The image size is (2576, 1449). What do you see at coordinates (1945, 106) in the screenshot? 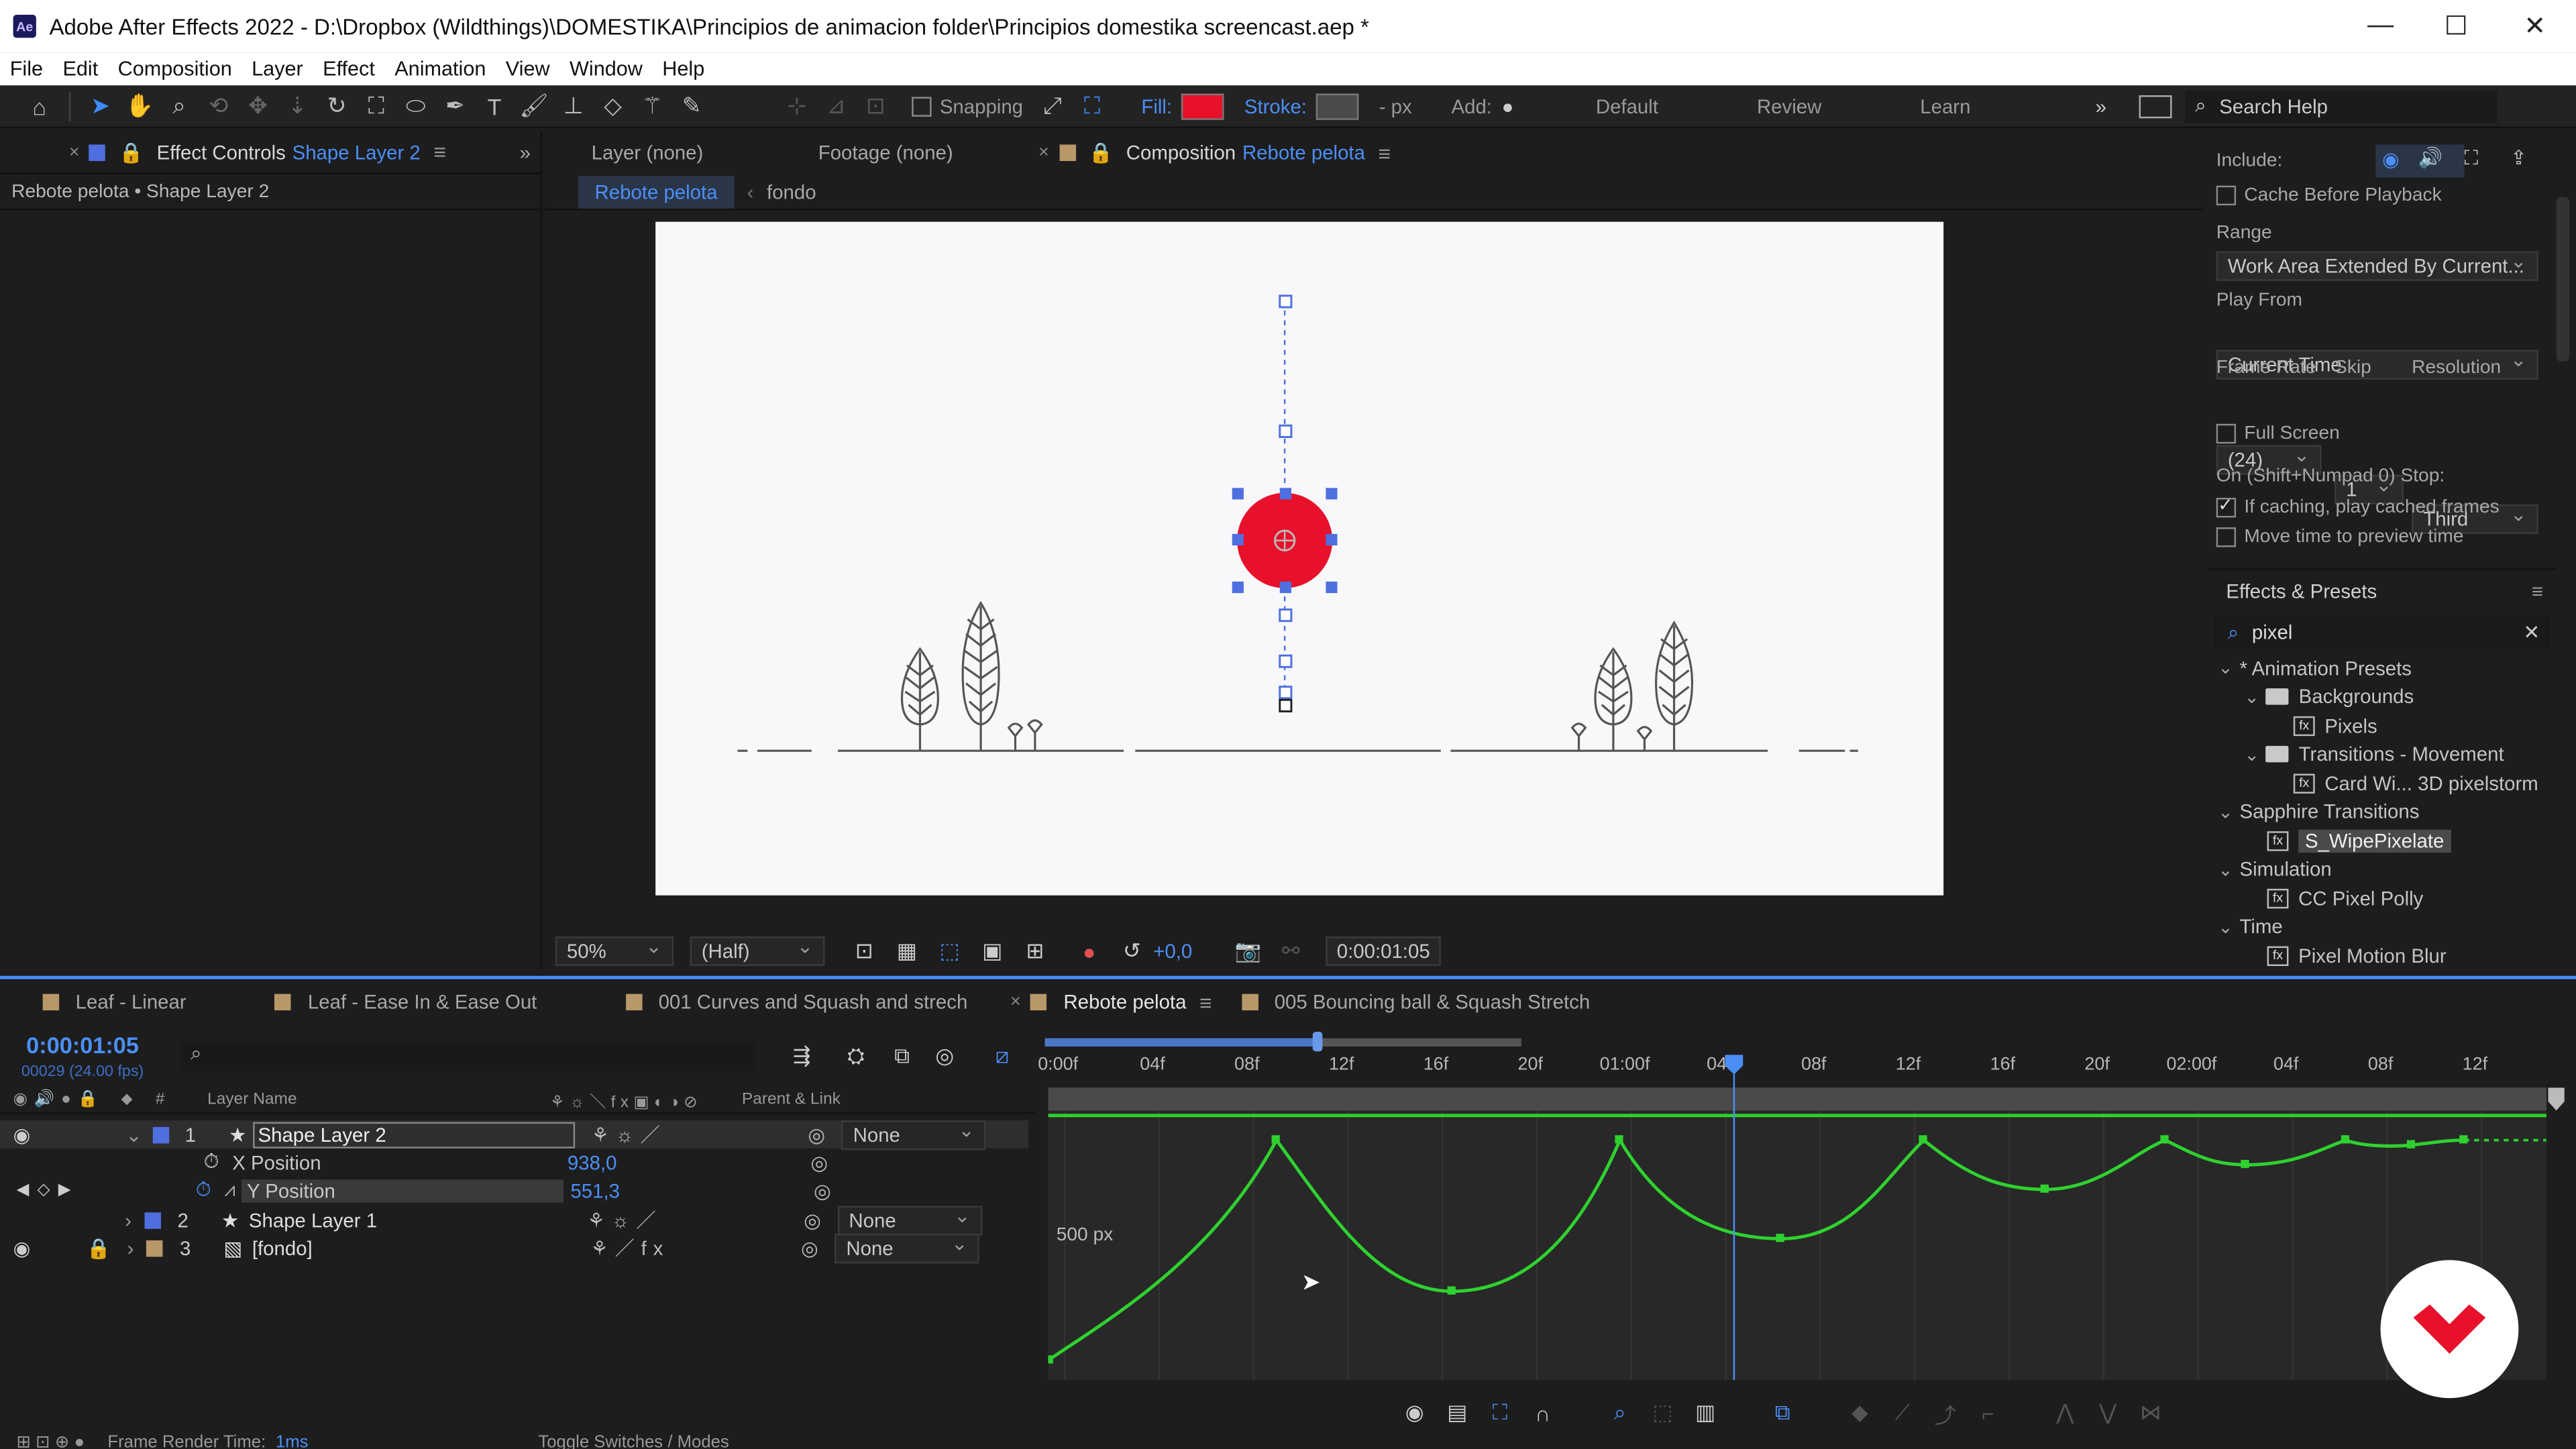
I see `workspace-learn: Learn` at bounding box center [1945, 106].